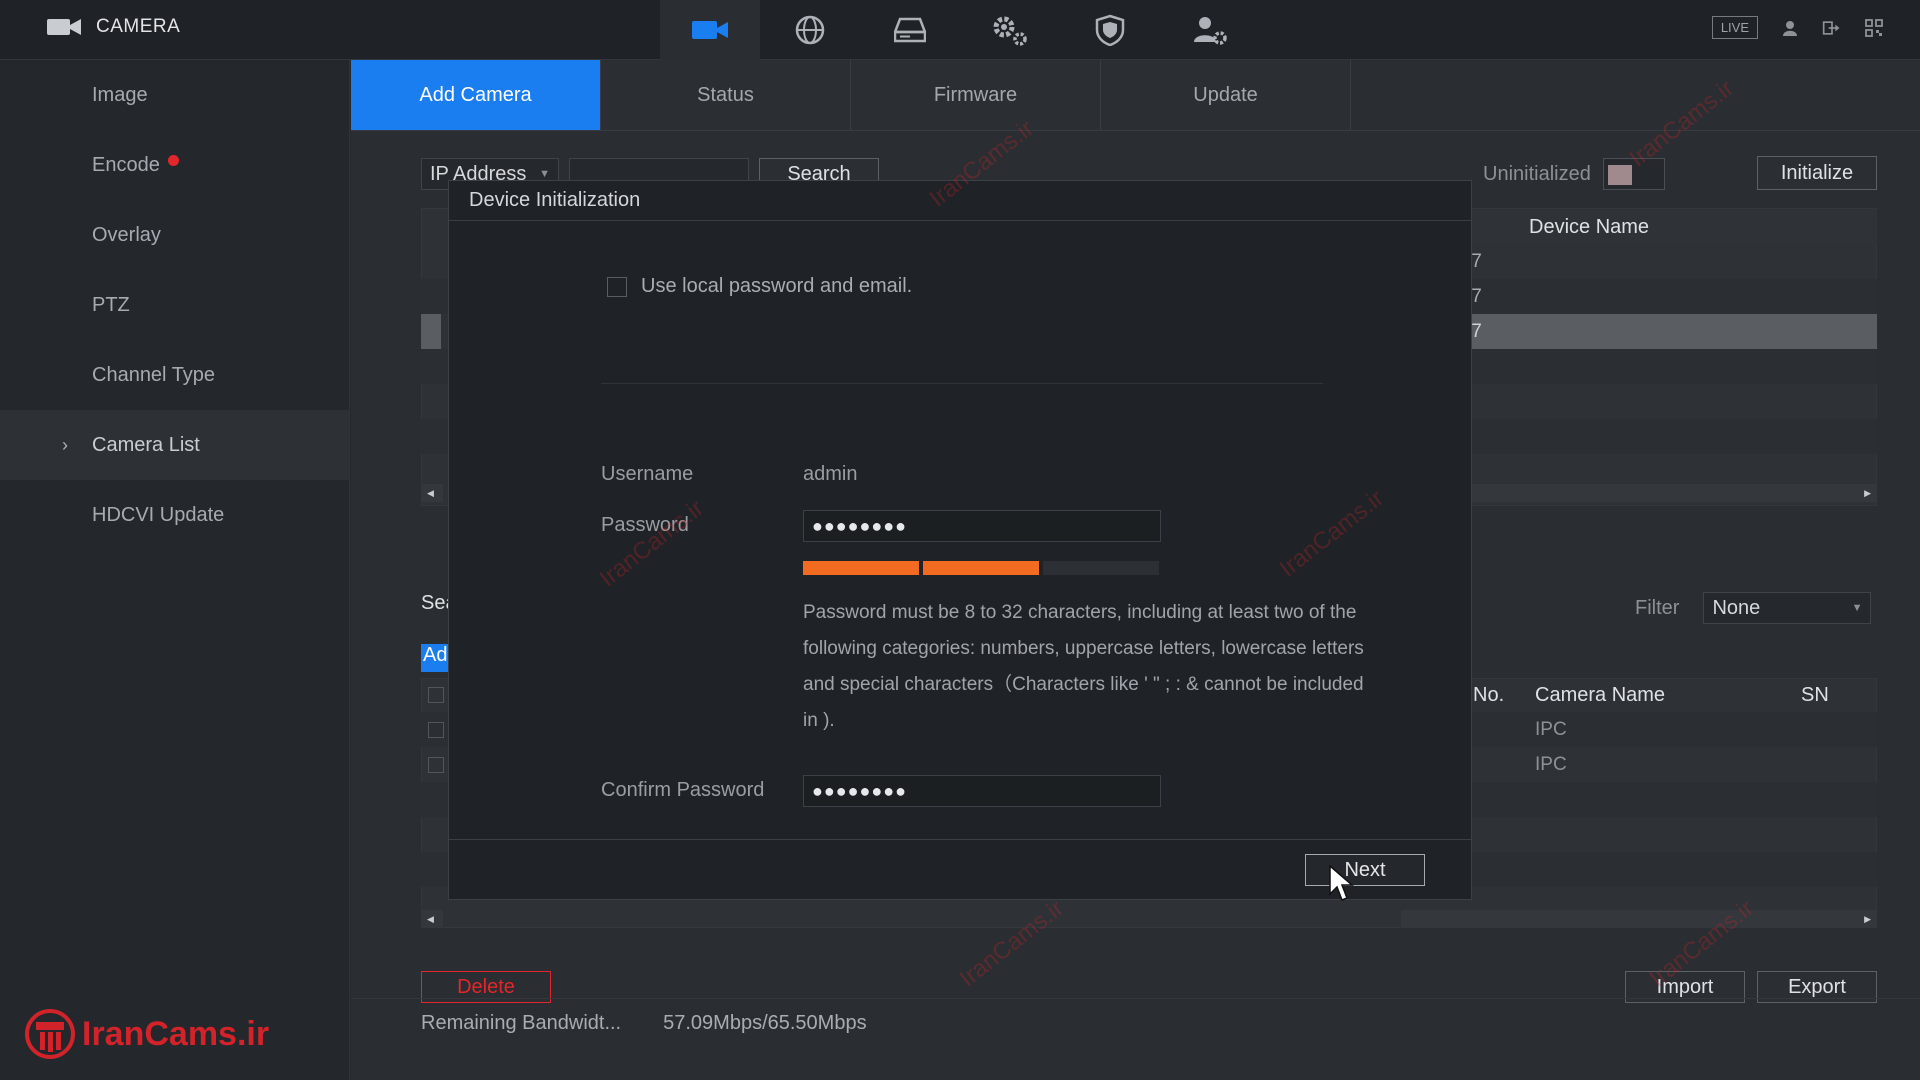 This screenshot has width=1920, height=1080. What do you see at coordinates (962, 383) in the screenshot?
I see `section-divider` at bounding box center [962, 383].